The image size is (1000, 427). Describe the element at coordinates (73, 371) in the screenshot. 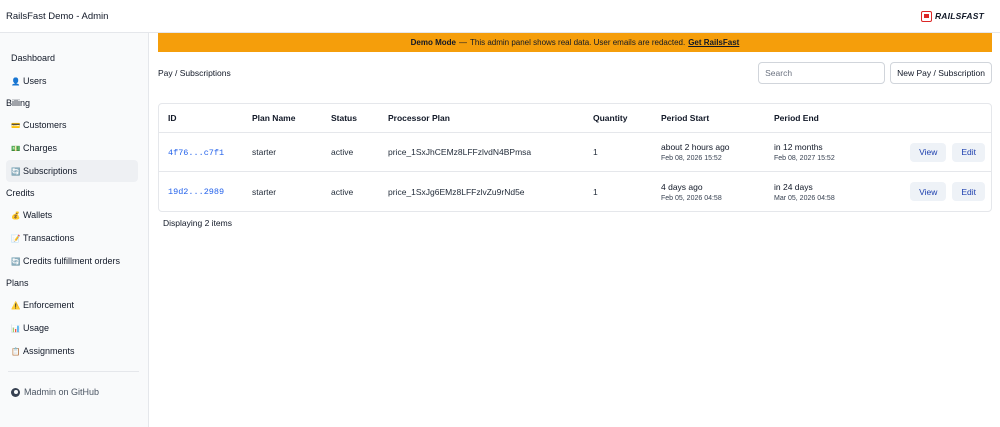

I see `sidebar-divider` at that location.